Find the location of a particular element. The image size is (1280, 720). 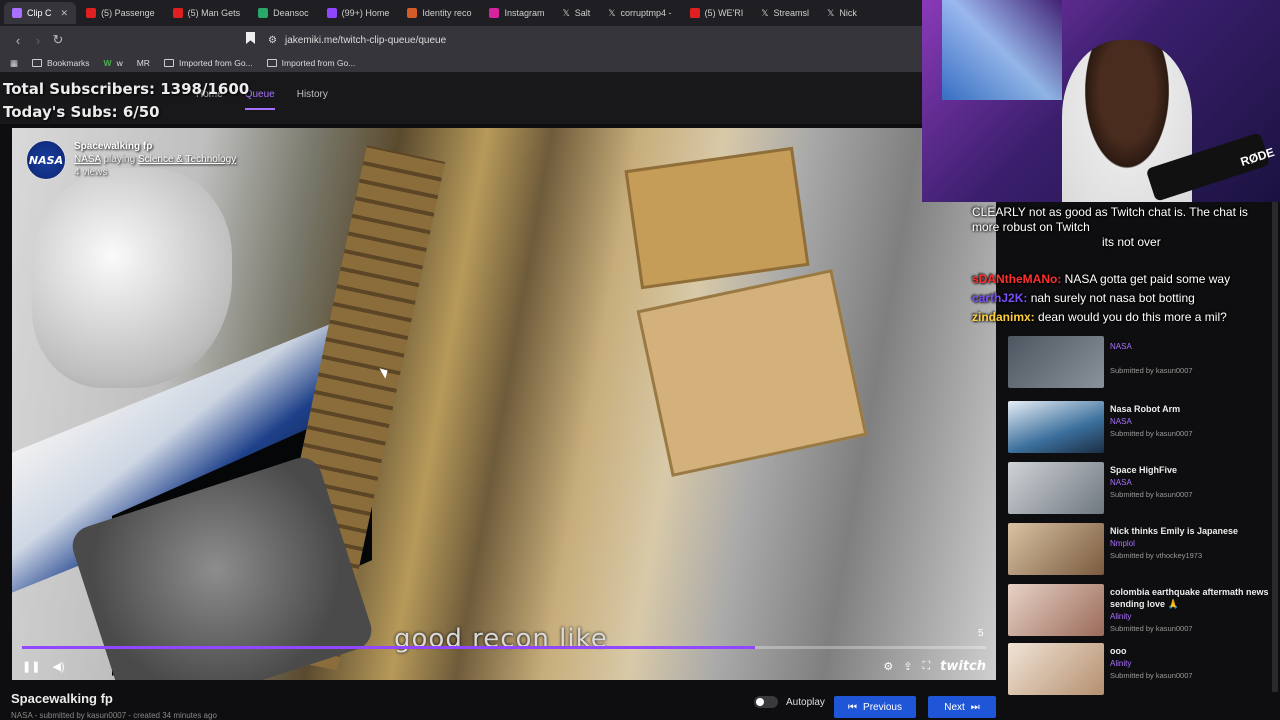

queue-channel: Nmplol is located at coordinates (1122, 543).